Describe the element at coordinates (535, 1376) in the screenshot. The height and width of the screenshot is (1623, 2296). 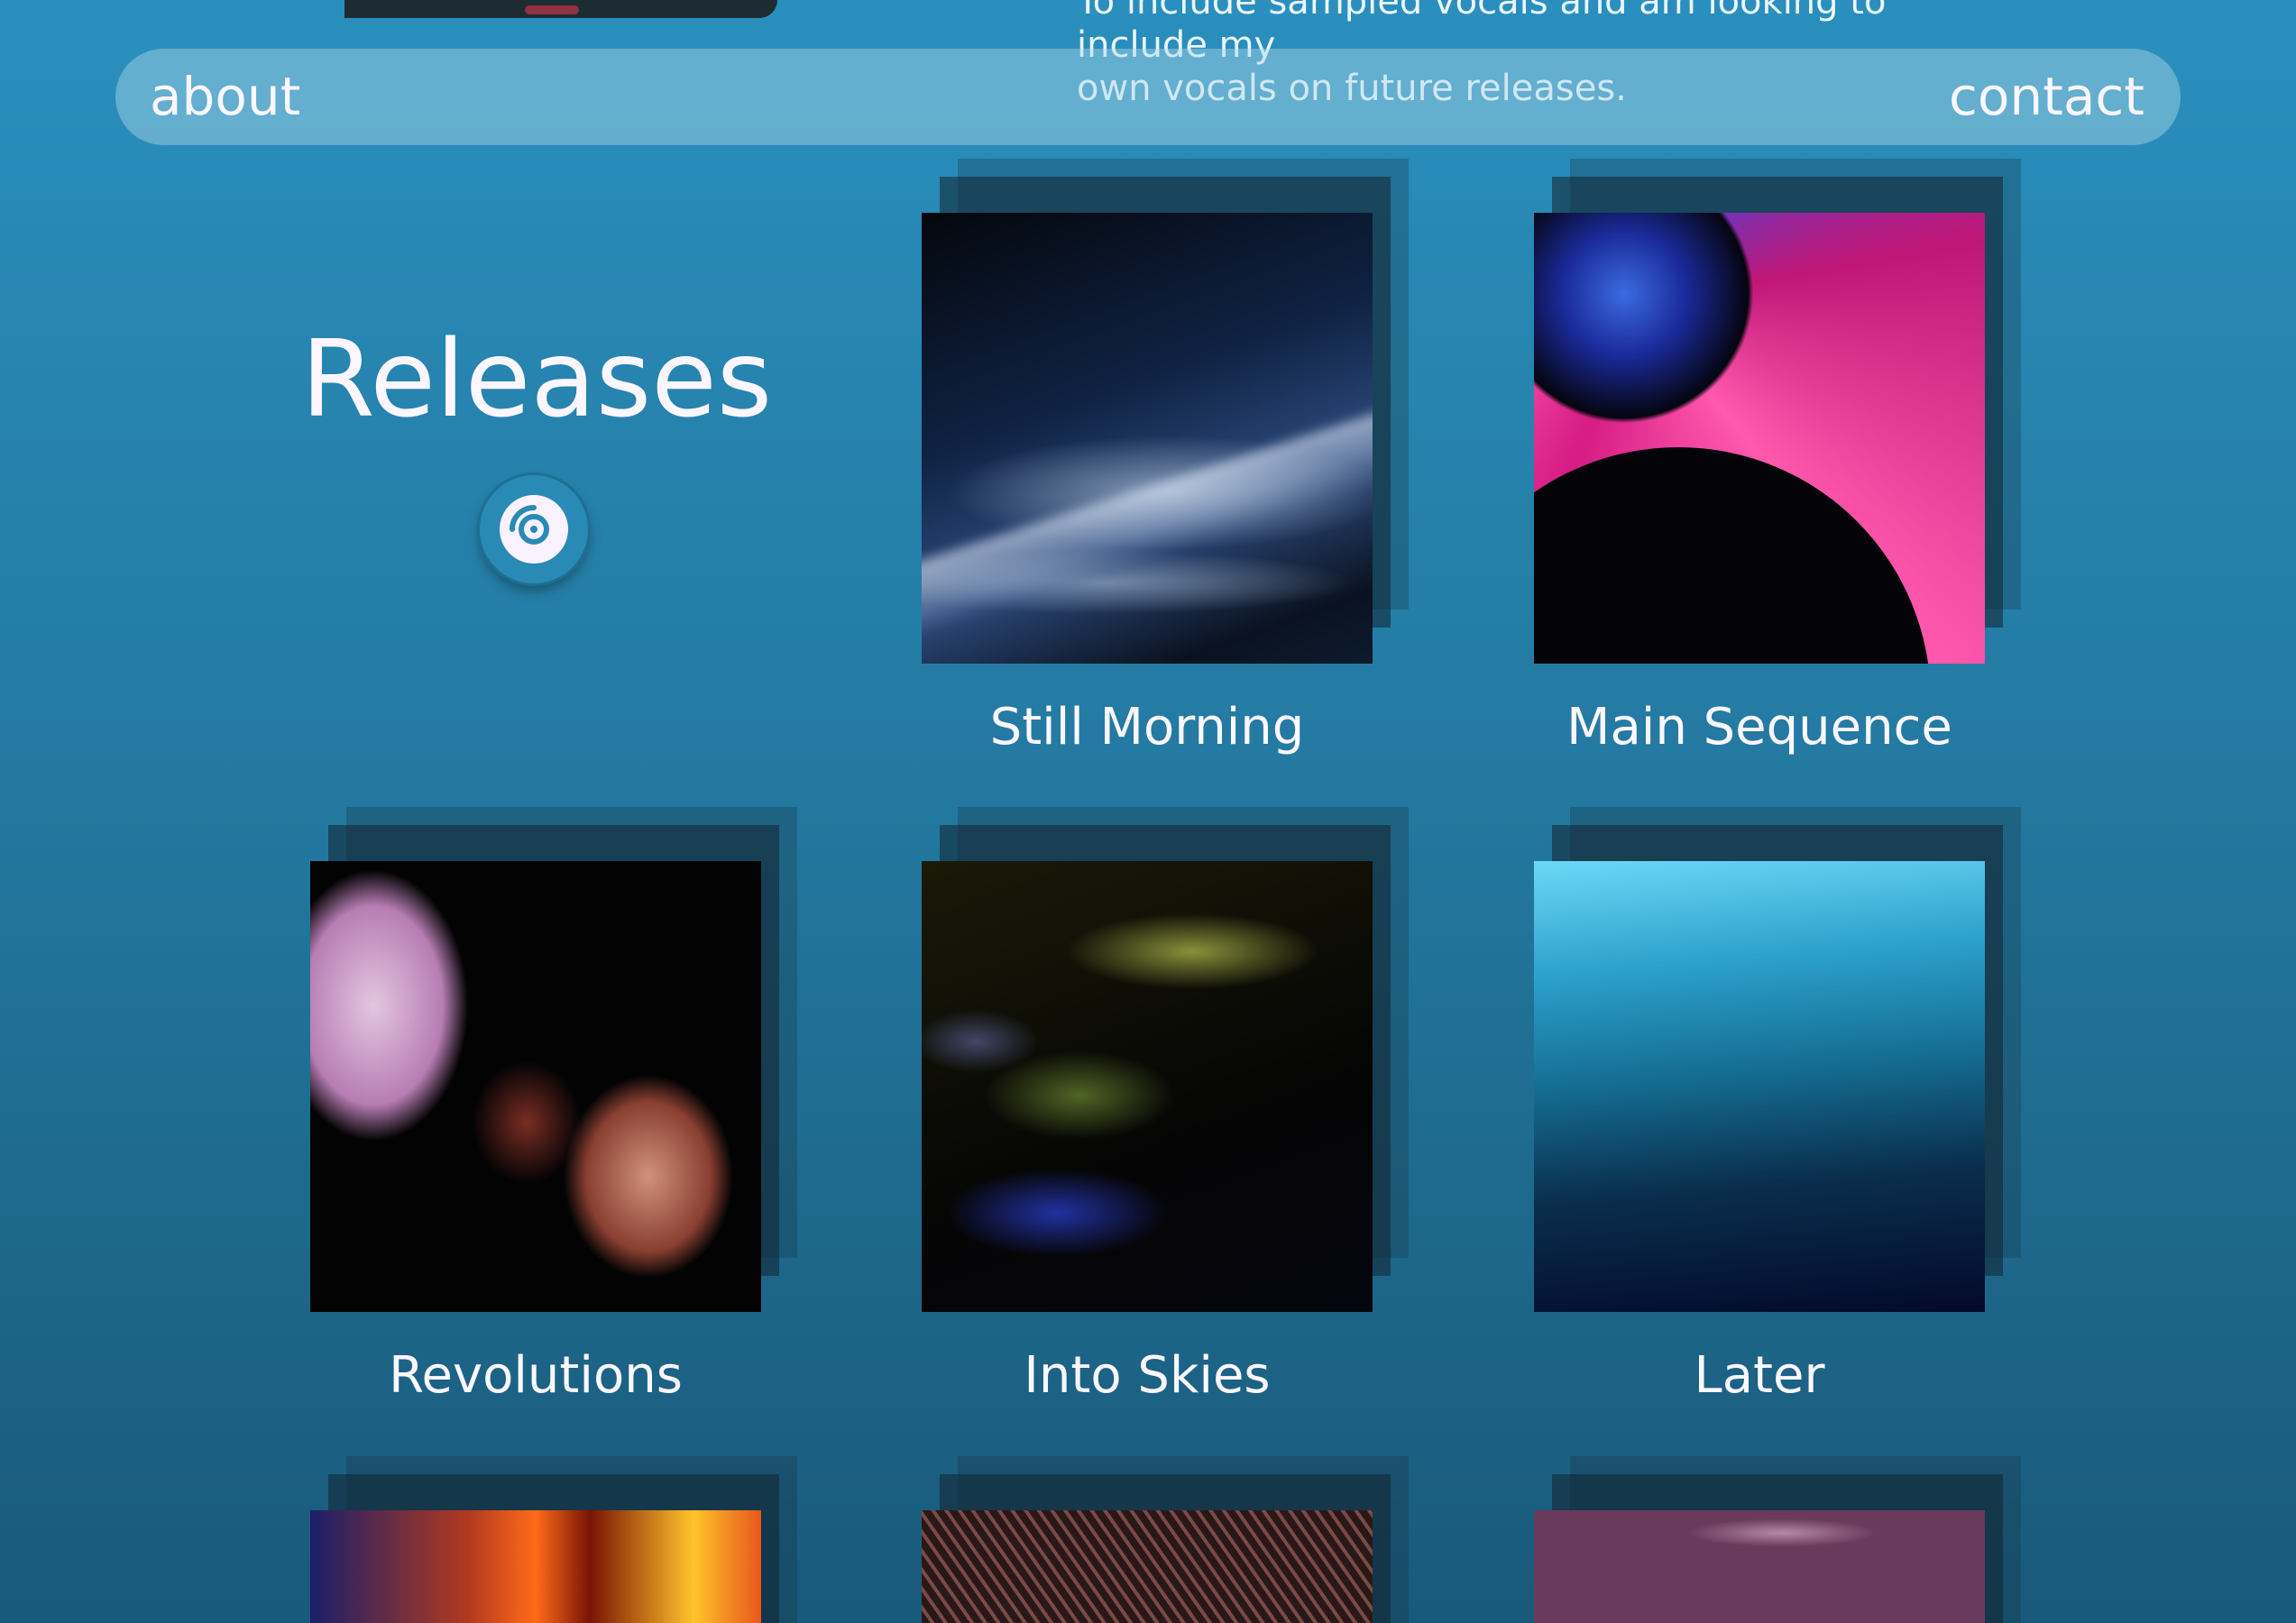
I see `release-title: Revolutions` at that location.